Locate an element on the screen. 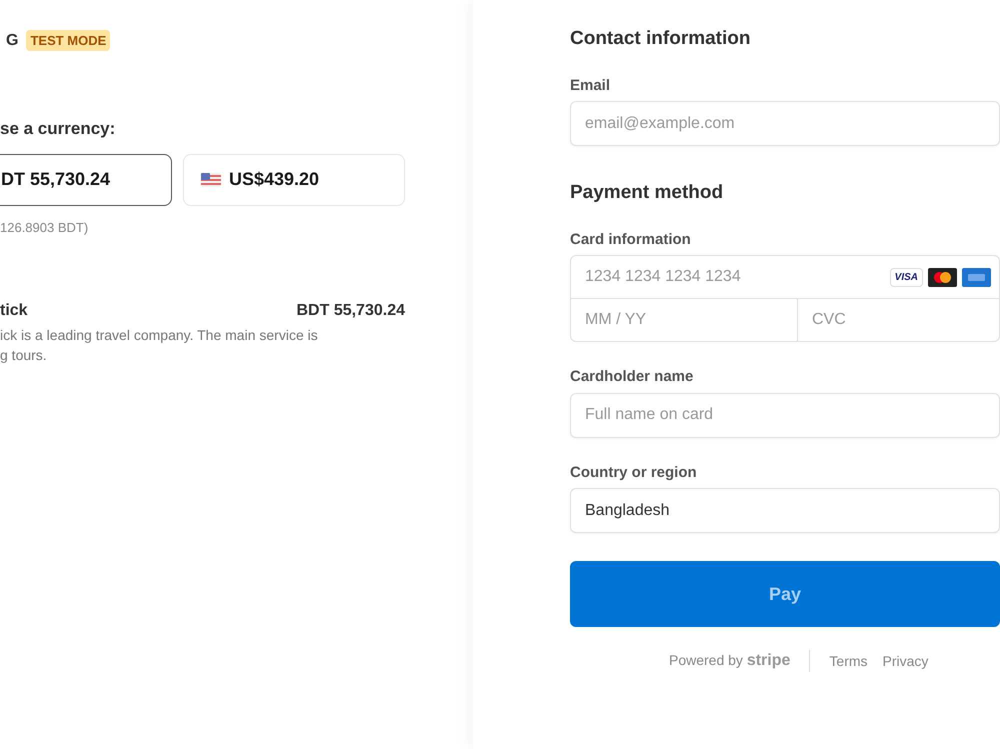 The width and height of the screenshot is (1000, 749). card-number-field: 1234 1234 1234 1234 VISA is located at coordinates (785, 277).